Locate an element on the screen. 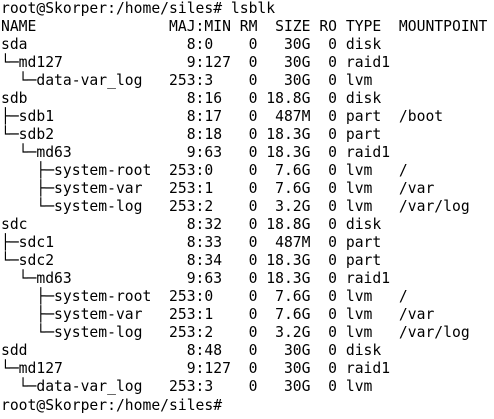  lsblk-row: sdb 8:16 0 18.8G 0 disk is located at coordinates (191, 98).